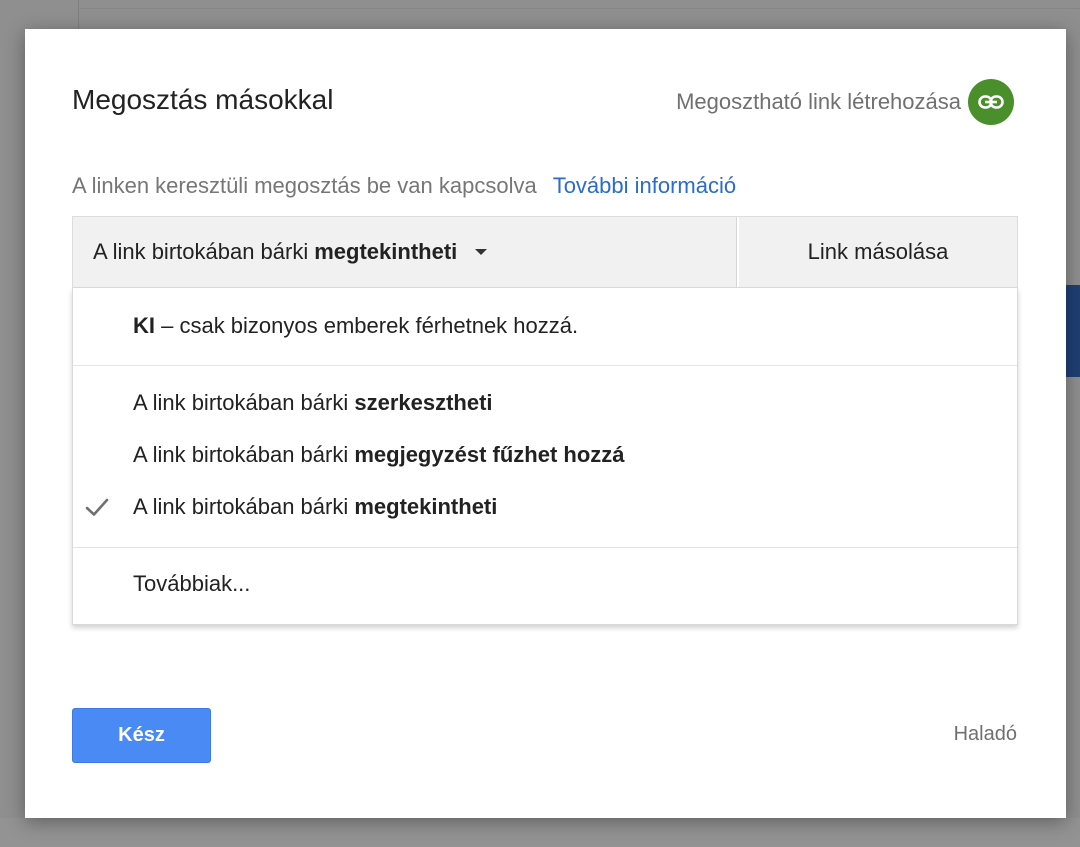 This screenshot has height=847, width=1080. I want to click on access-level-dropdown: A link birtokában bárki megtekintheti, so click(405, 252).